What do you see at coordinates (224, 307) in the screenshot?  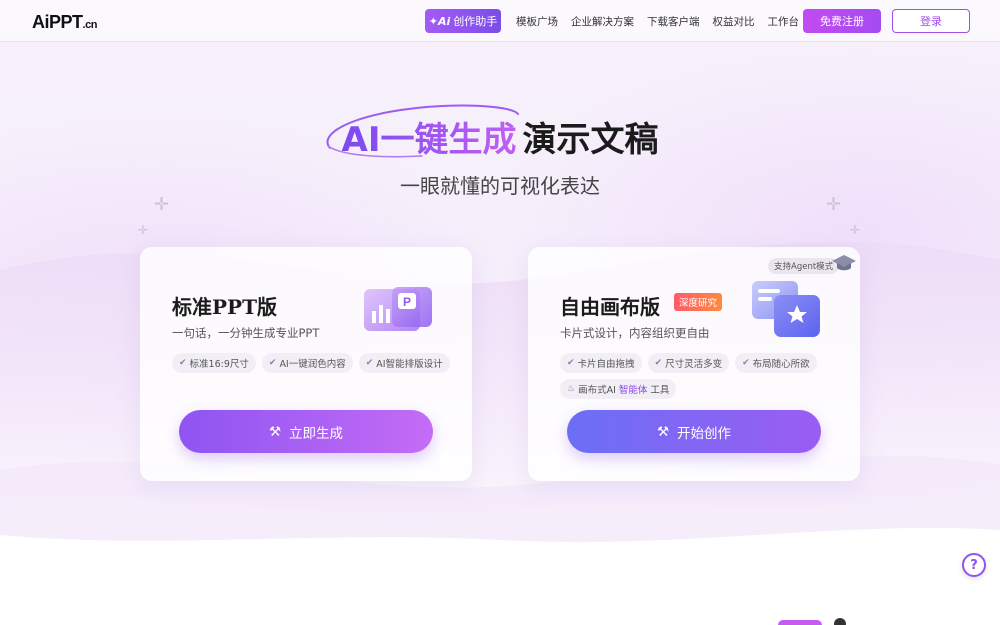 I see `card-title: 标准PPT版` at bounding box center [224, 307].